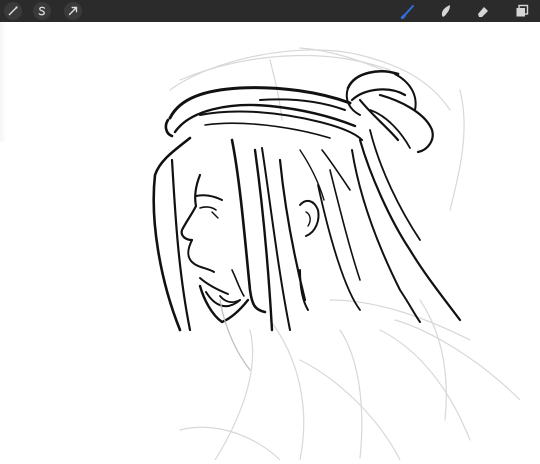 The height and width of the screenshot is (464, 540). What do you see at coordinates (522, 11) in the screenshot?
I see `layers-icon` at bounding box center [522, 11].